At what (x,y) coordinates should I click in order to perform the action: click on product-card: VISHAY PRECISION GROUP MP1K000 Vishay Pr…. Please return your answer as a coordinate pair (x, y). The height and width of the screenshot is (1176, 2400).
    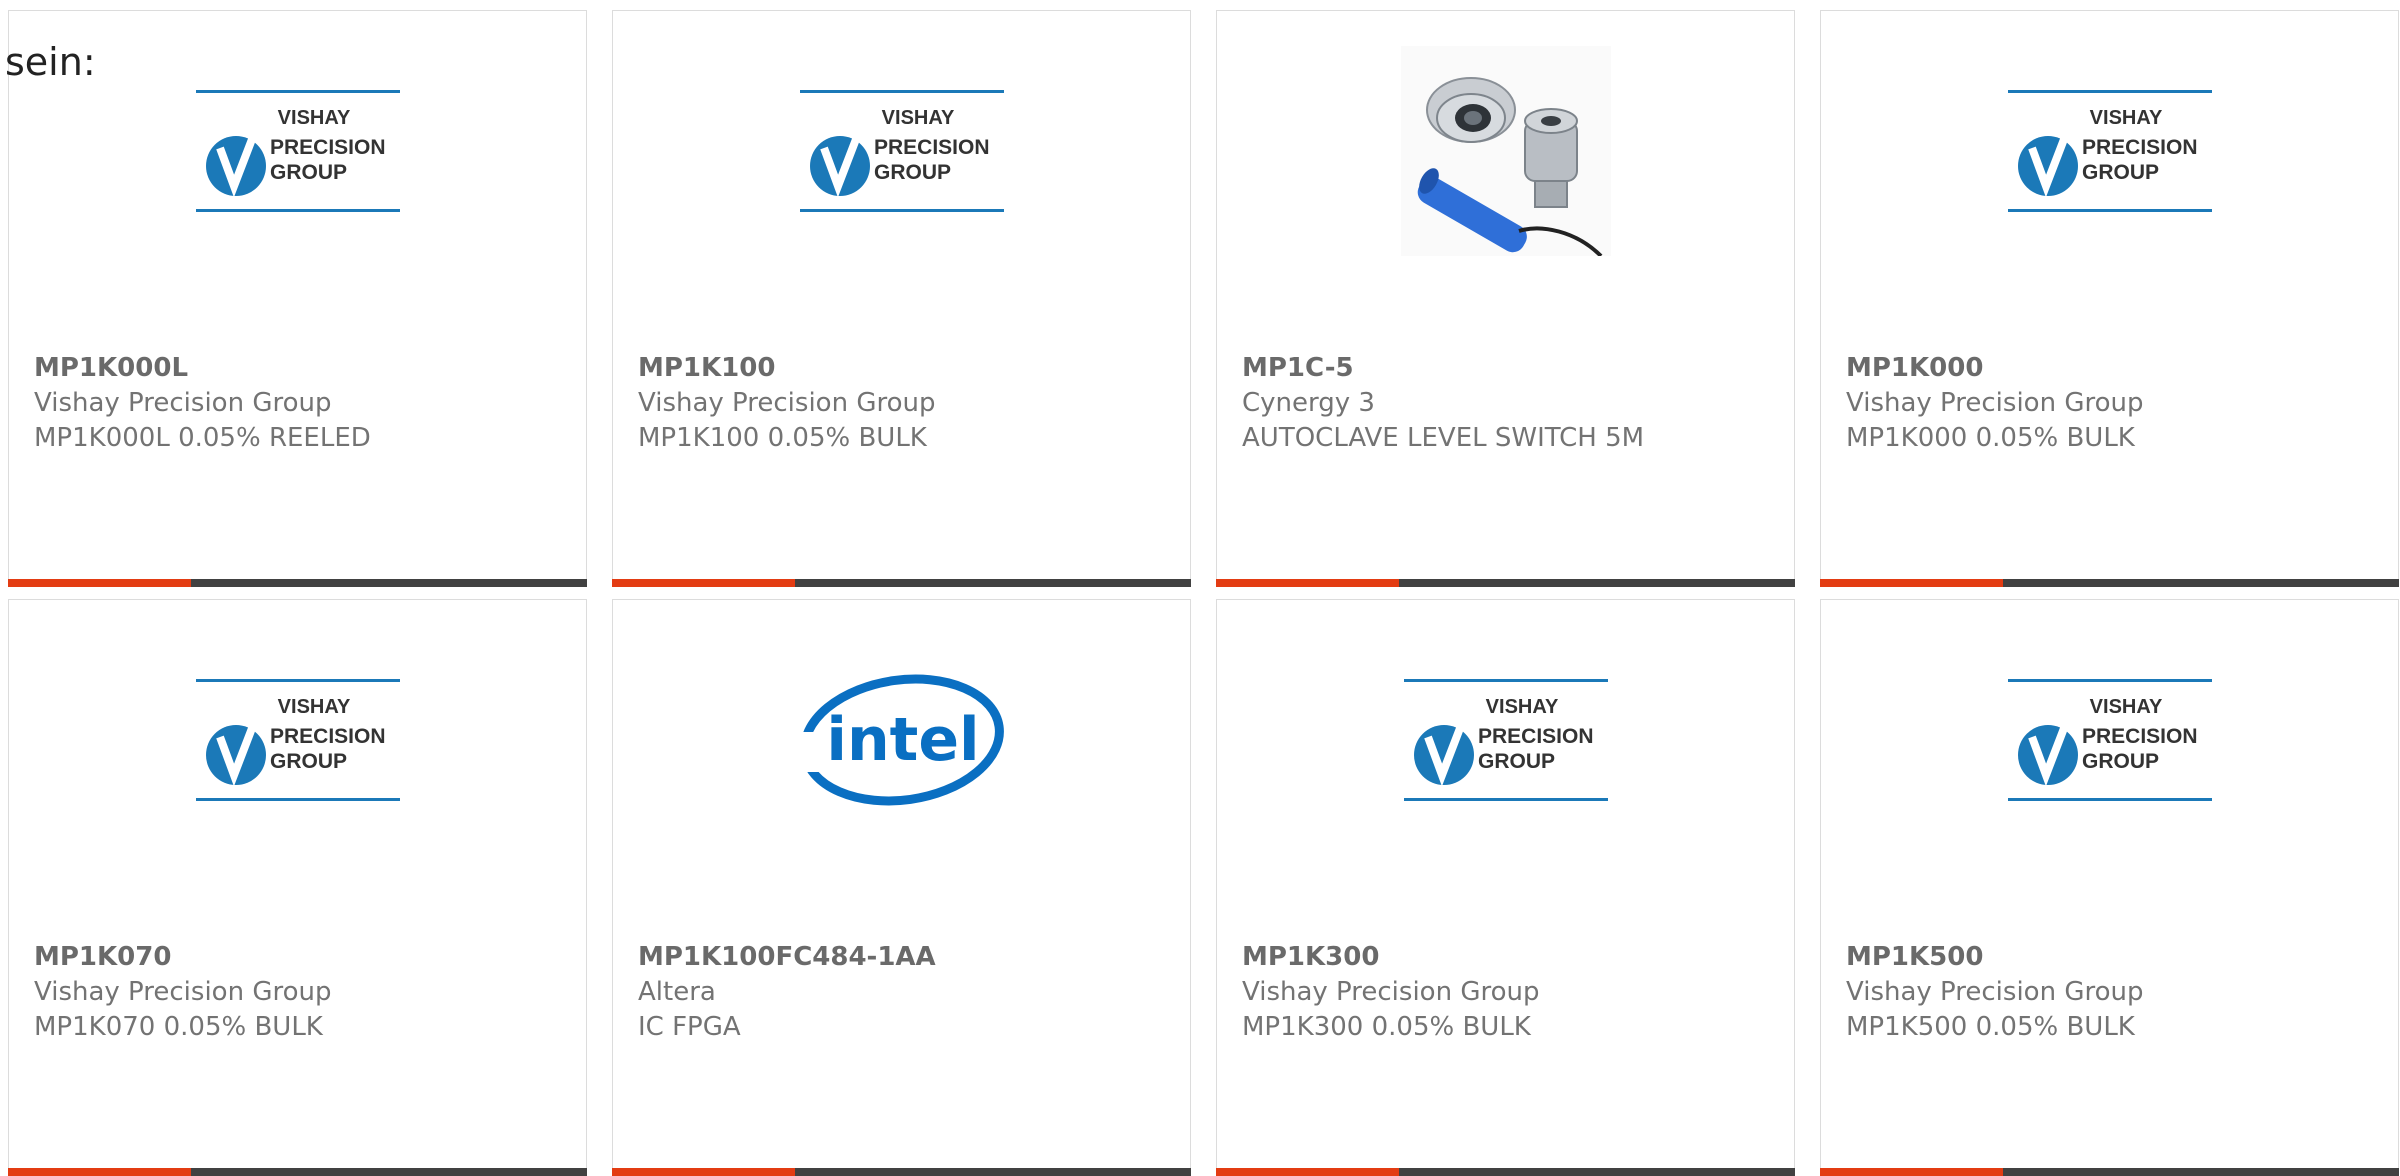
    Looking at the image, I should click on (2109, 298).